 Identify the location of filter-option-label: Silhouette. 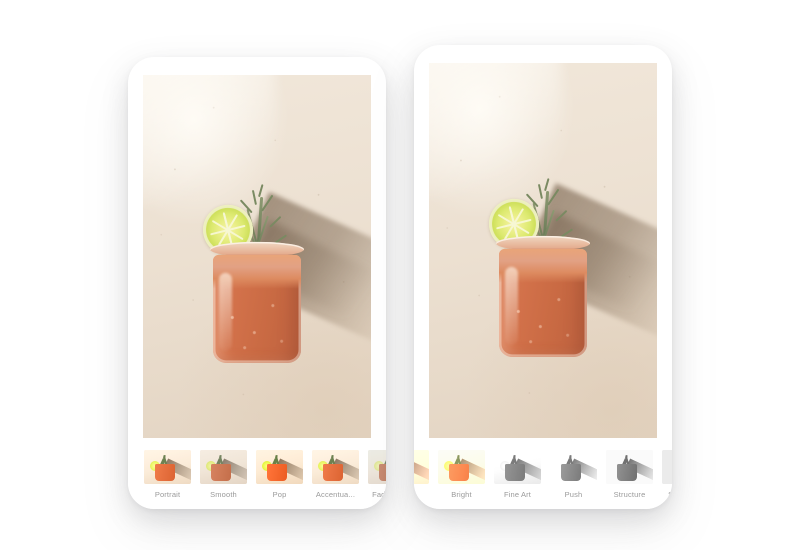
(670, 494).